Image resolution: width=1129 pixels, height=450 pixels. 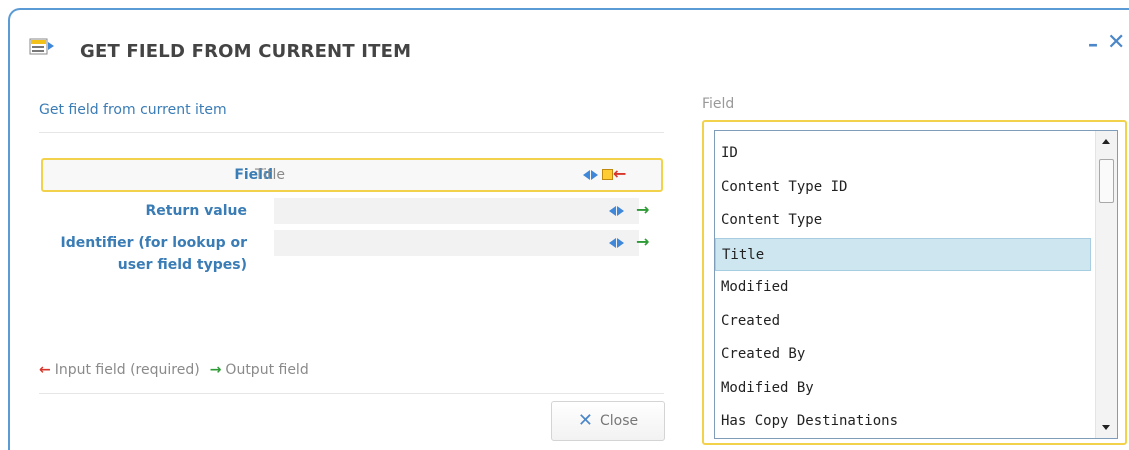 What do you see at coordinates (246, 51) in the screenshot?
I see `dialog-title: GET FIELD FROM CURRENT ITEM` at bounding box center [246, 51].